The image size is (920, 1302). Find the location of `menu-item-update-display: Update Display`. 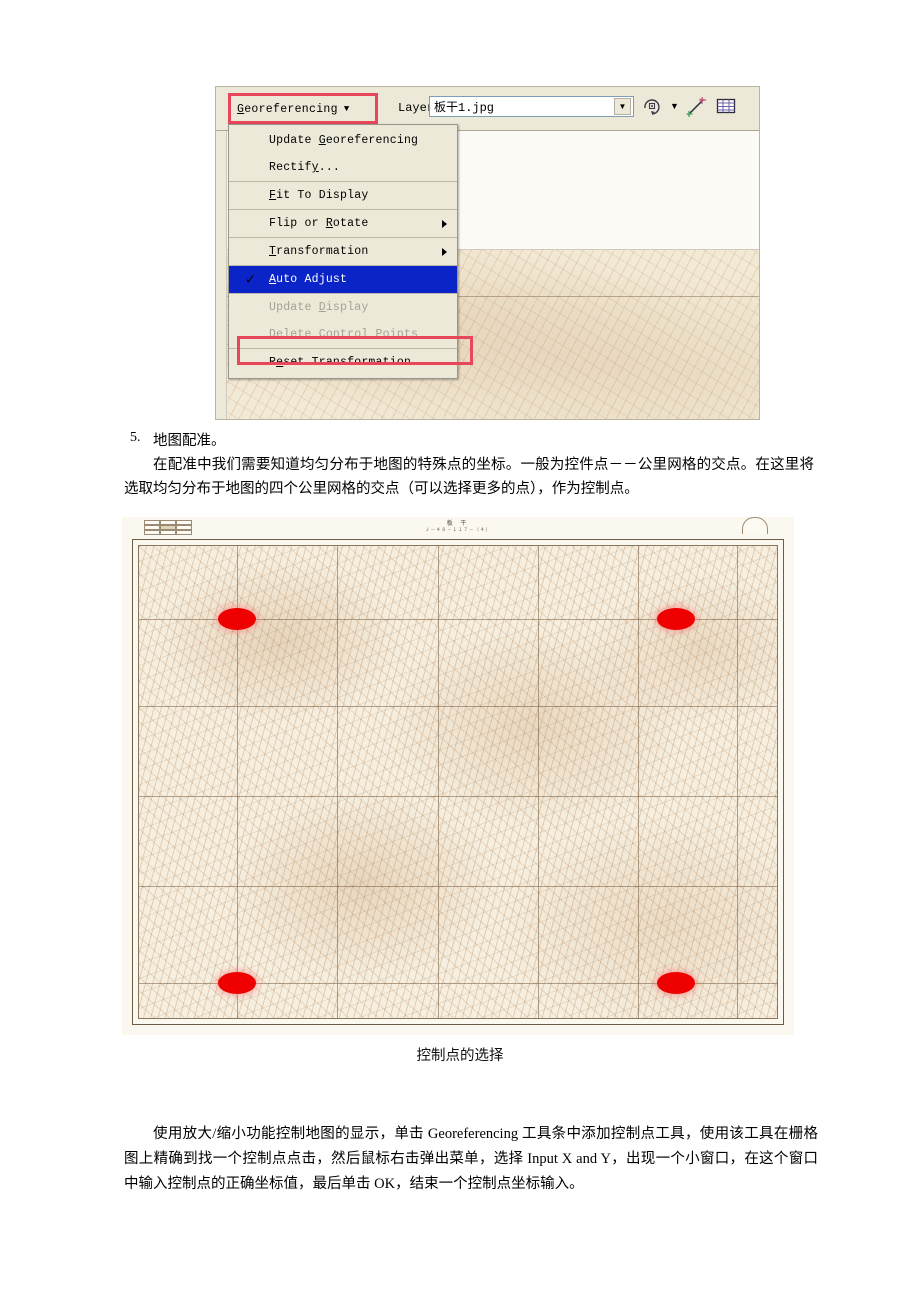

menu-item-update-display: Update Display is located at coordinates (343, 307).